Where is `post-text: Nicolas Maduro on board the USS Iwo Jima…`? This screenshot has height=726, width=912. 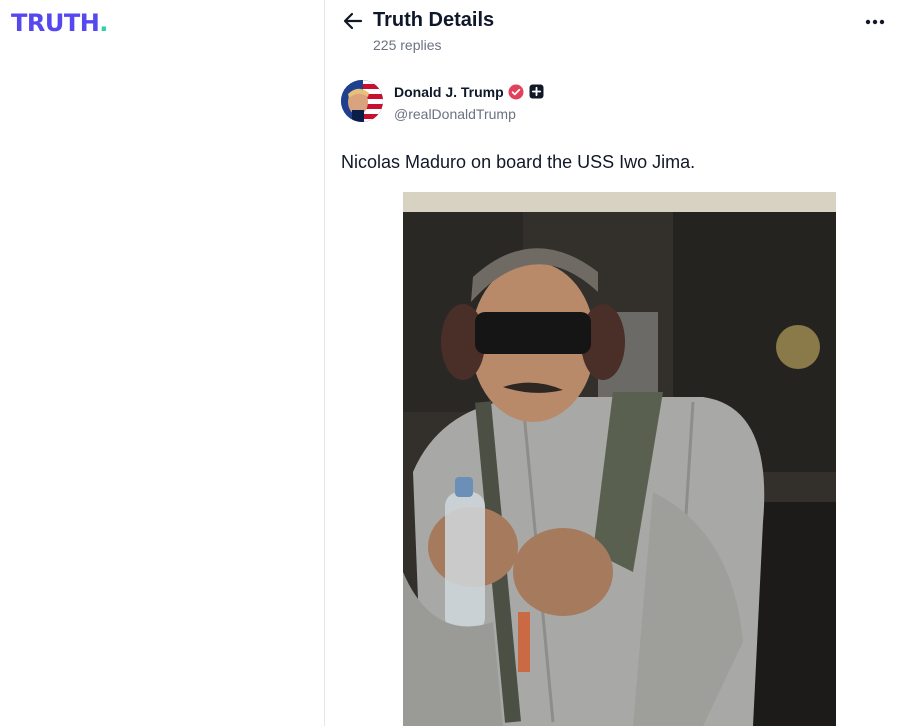
post-text: Nicolas Maduro on board the USS Iwo Jima… is located at coordinates (518, 162).